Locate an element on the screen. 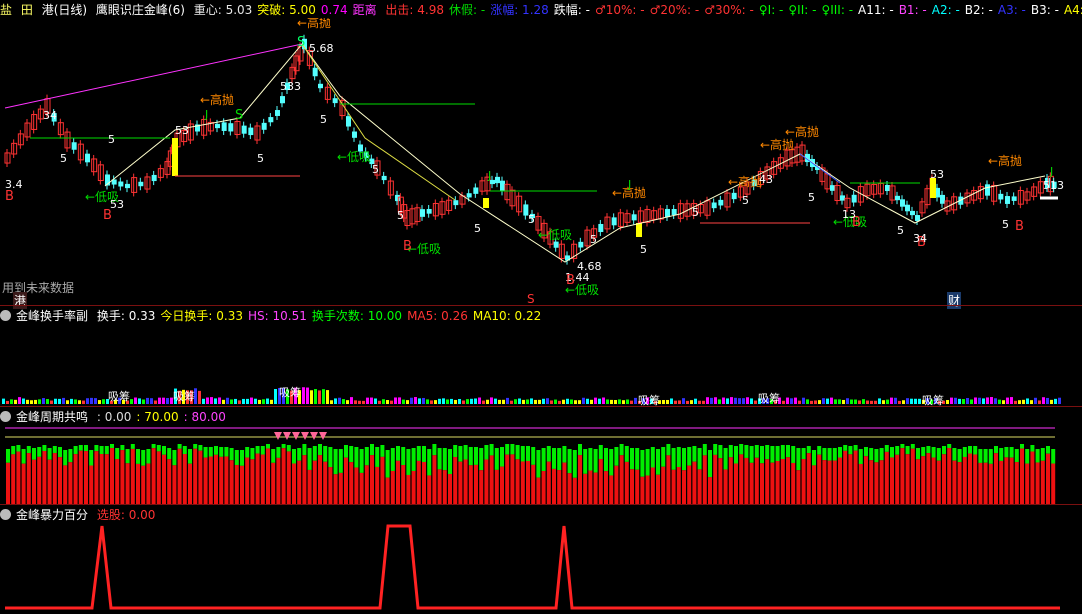 Image resolution: width=1082 pixels, height=614 pixels. label-53-c: 53 is located at coordinates (117, 204).